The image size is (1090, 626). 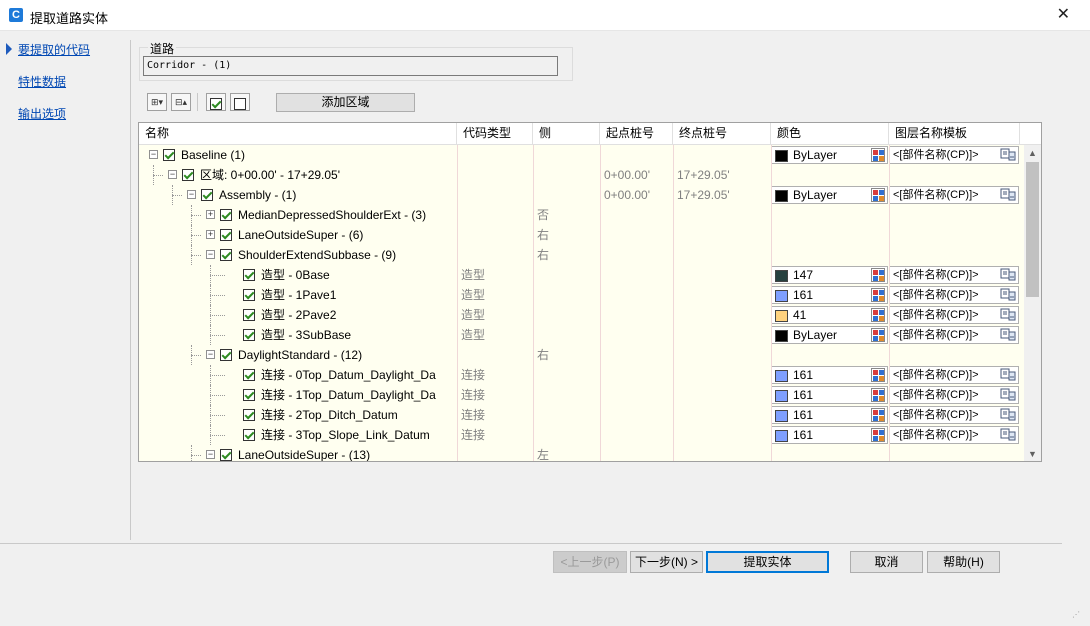 What do you see at coordinates (829, 275) in the screenshot?
I see `color-selector: 147` at bounding box center [829, 275].